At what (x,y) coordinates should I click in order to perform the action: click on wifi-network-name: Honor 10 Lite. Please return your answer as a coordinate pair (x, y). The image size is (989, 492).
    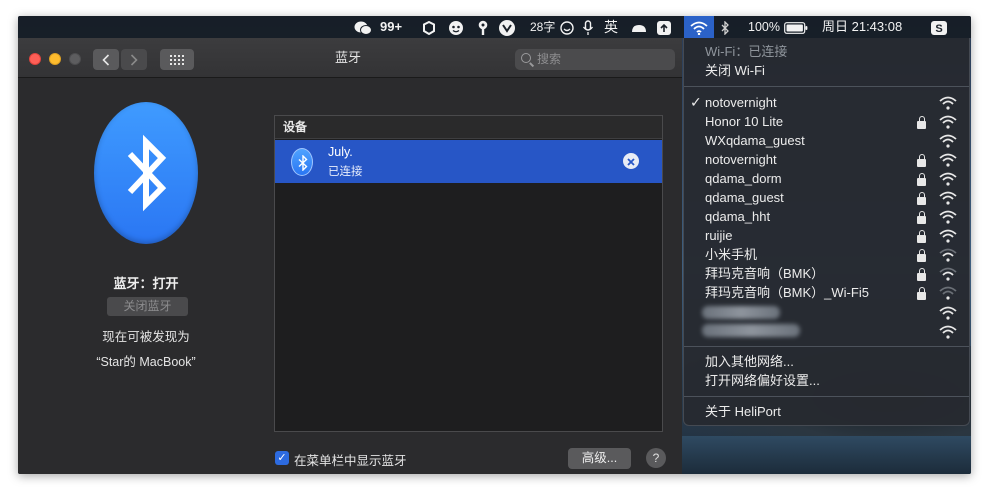
    Looking at the image, I should click on (744, 121).